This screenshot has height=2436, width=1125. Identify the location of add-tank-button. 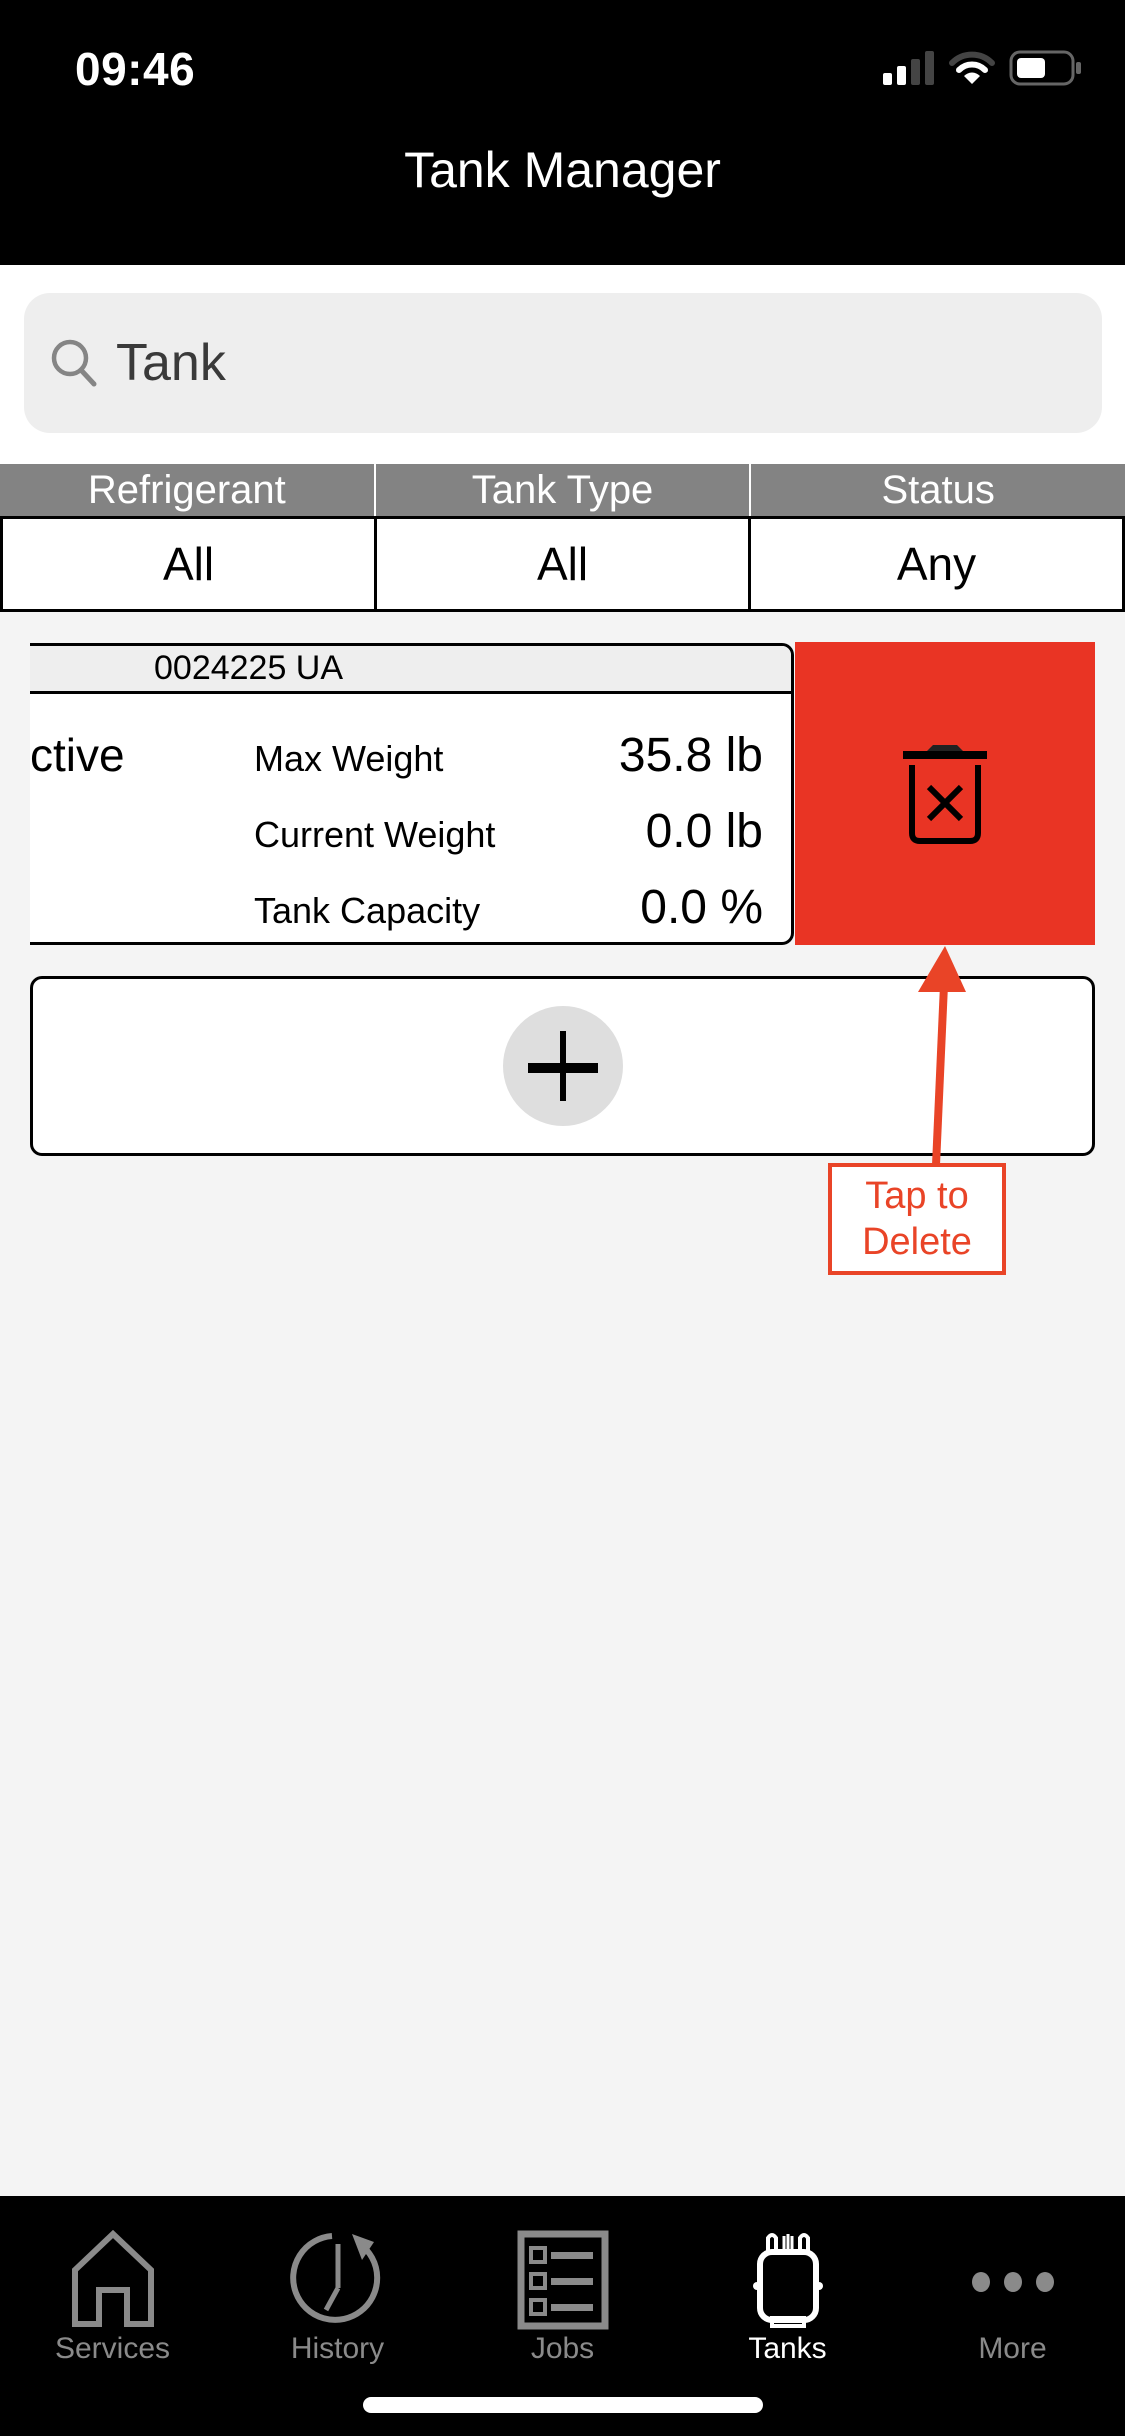
(562, 1066).